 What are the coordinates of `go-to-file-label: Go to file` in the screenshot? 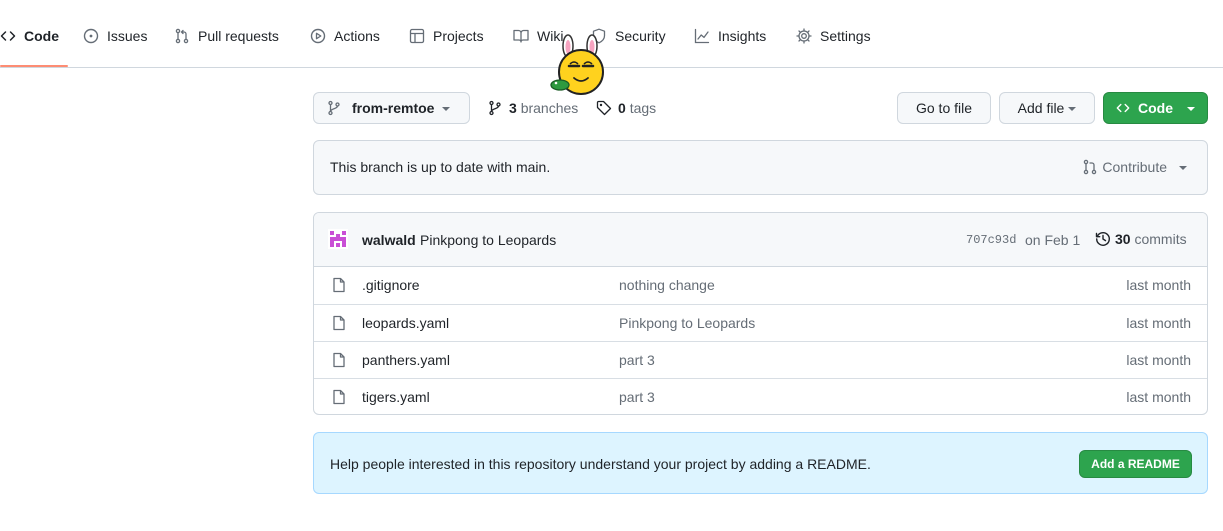 It's located at (944, 108).